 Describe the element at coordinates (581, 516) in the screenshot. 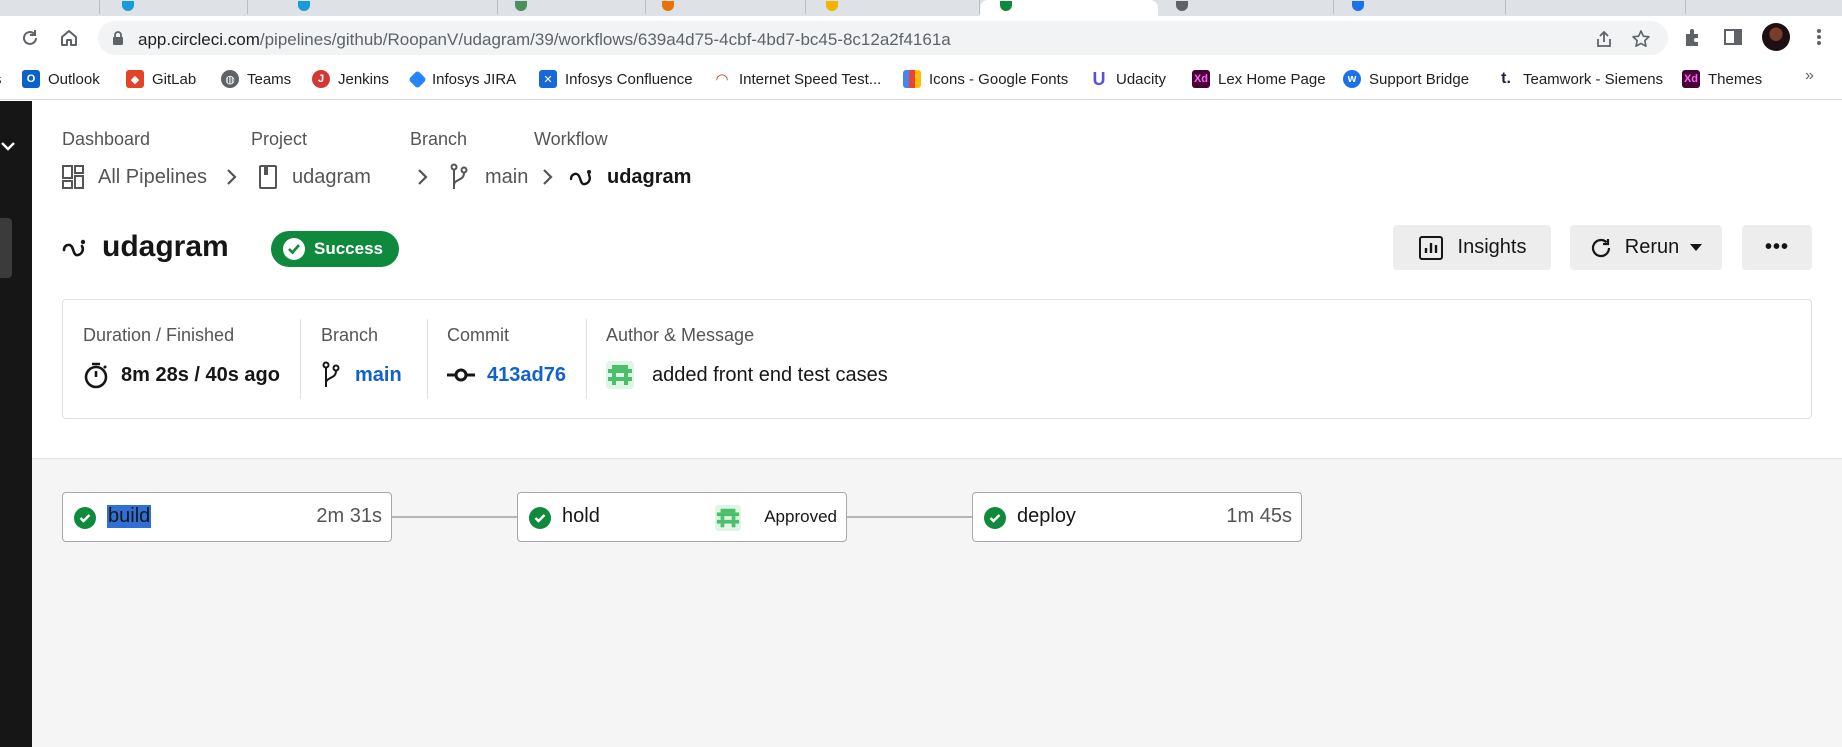

I see `job-name: hold` at that location.